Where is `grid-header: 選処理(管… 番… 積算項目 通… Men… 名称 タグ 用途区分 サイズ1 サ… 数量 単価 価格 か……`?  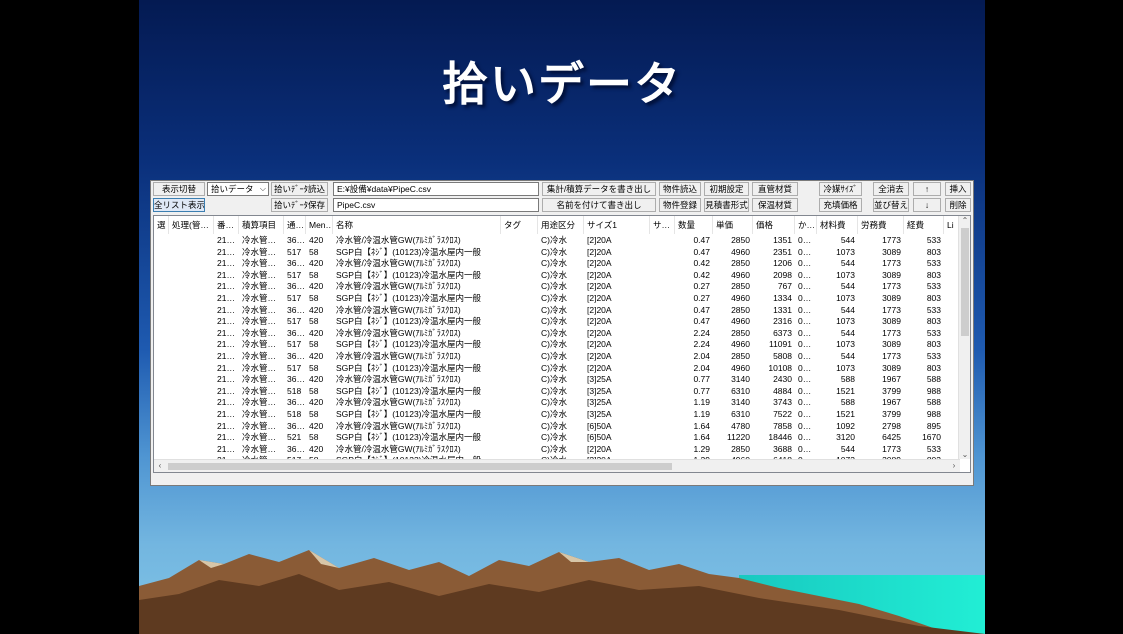 grid-header: 選処理(管… 番… 積算項目 通… Men… 名称 タグ 用途区分 サイズ1 サ… 数量 単価 価格 か…… is located at coordinates (557, 225).